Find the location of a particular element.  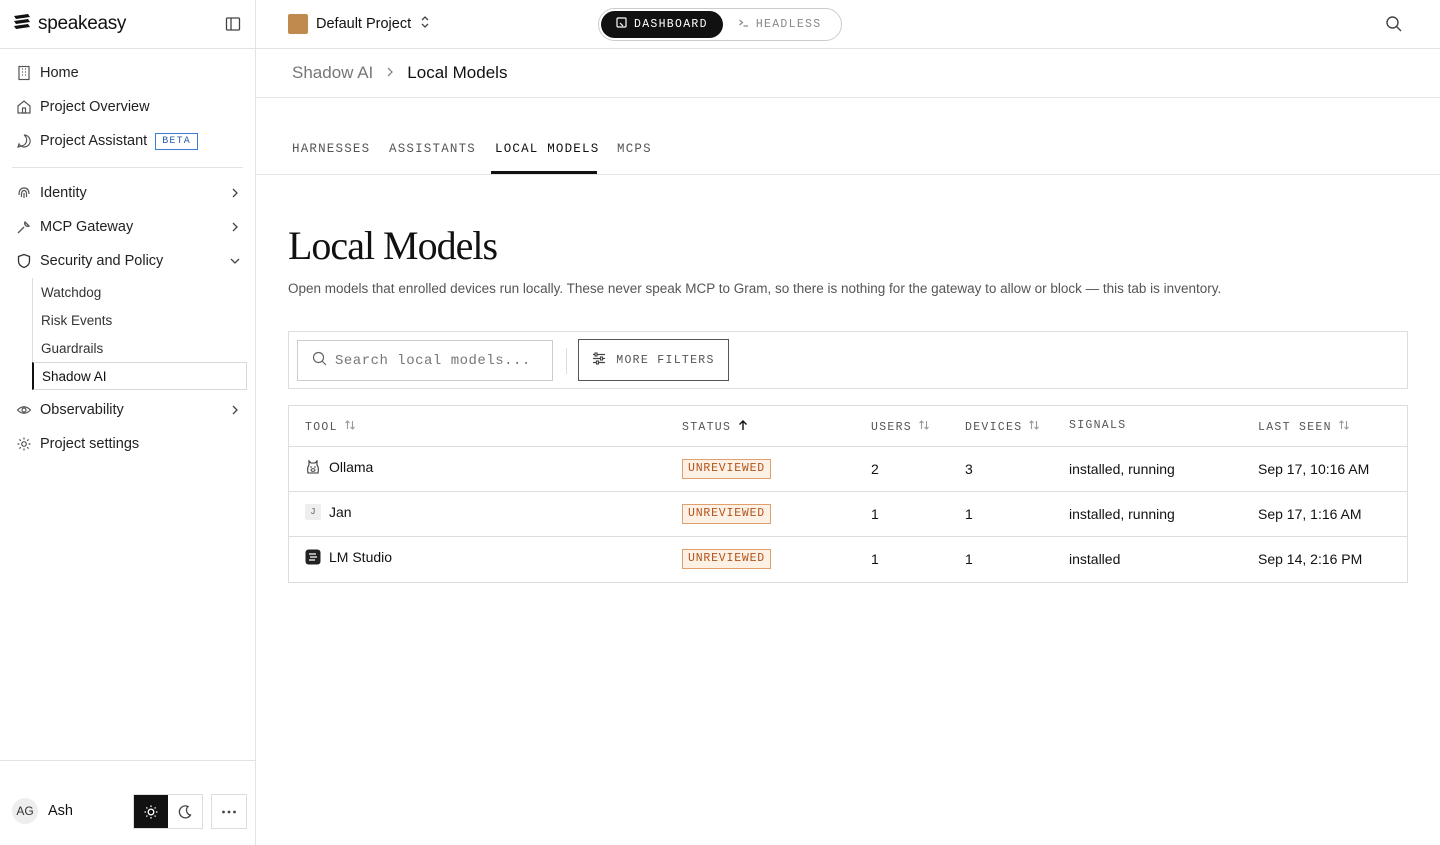

sidebar-item-watchdog: Watchdog is located at coordinates (140, 292).